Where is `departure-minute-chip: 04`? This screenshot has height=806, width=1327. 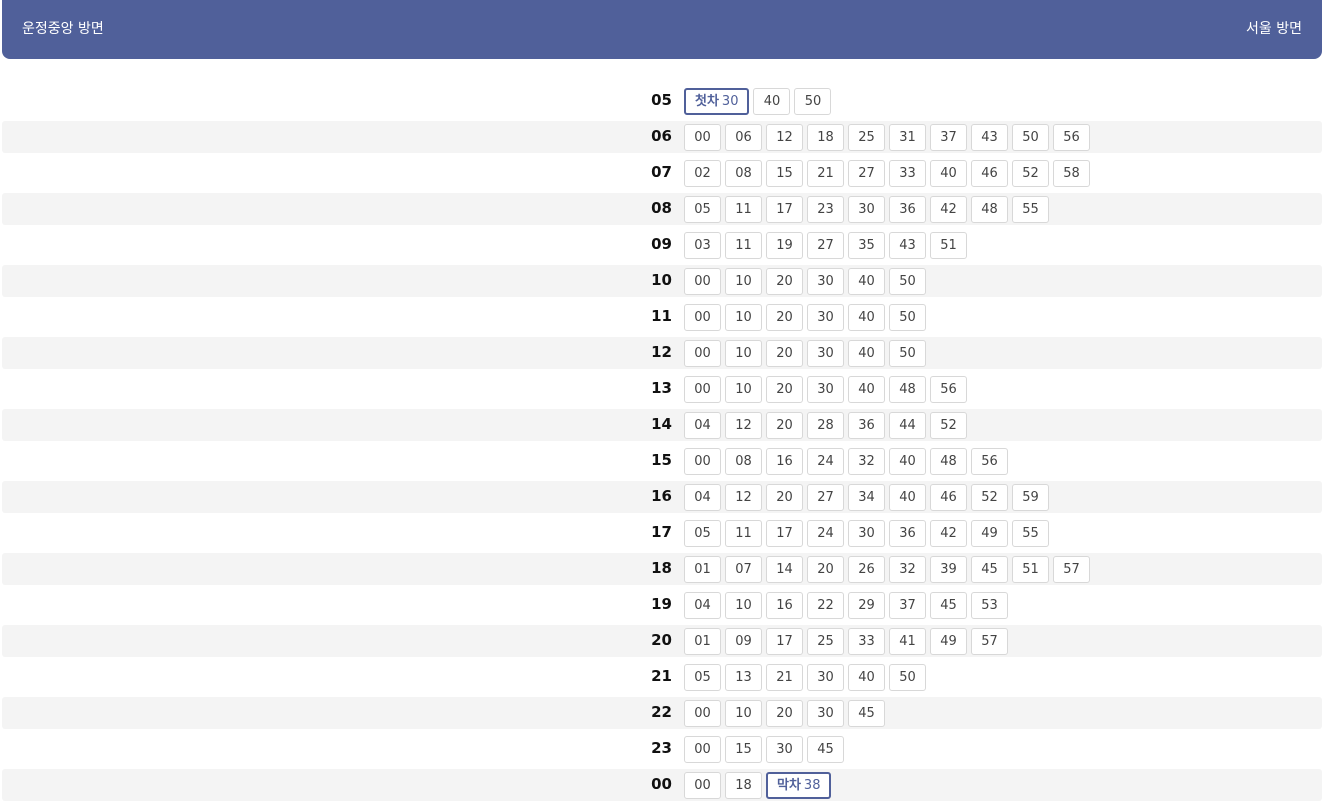 departure-minute-chip: 04 is located at coordinates (702, 497).